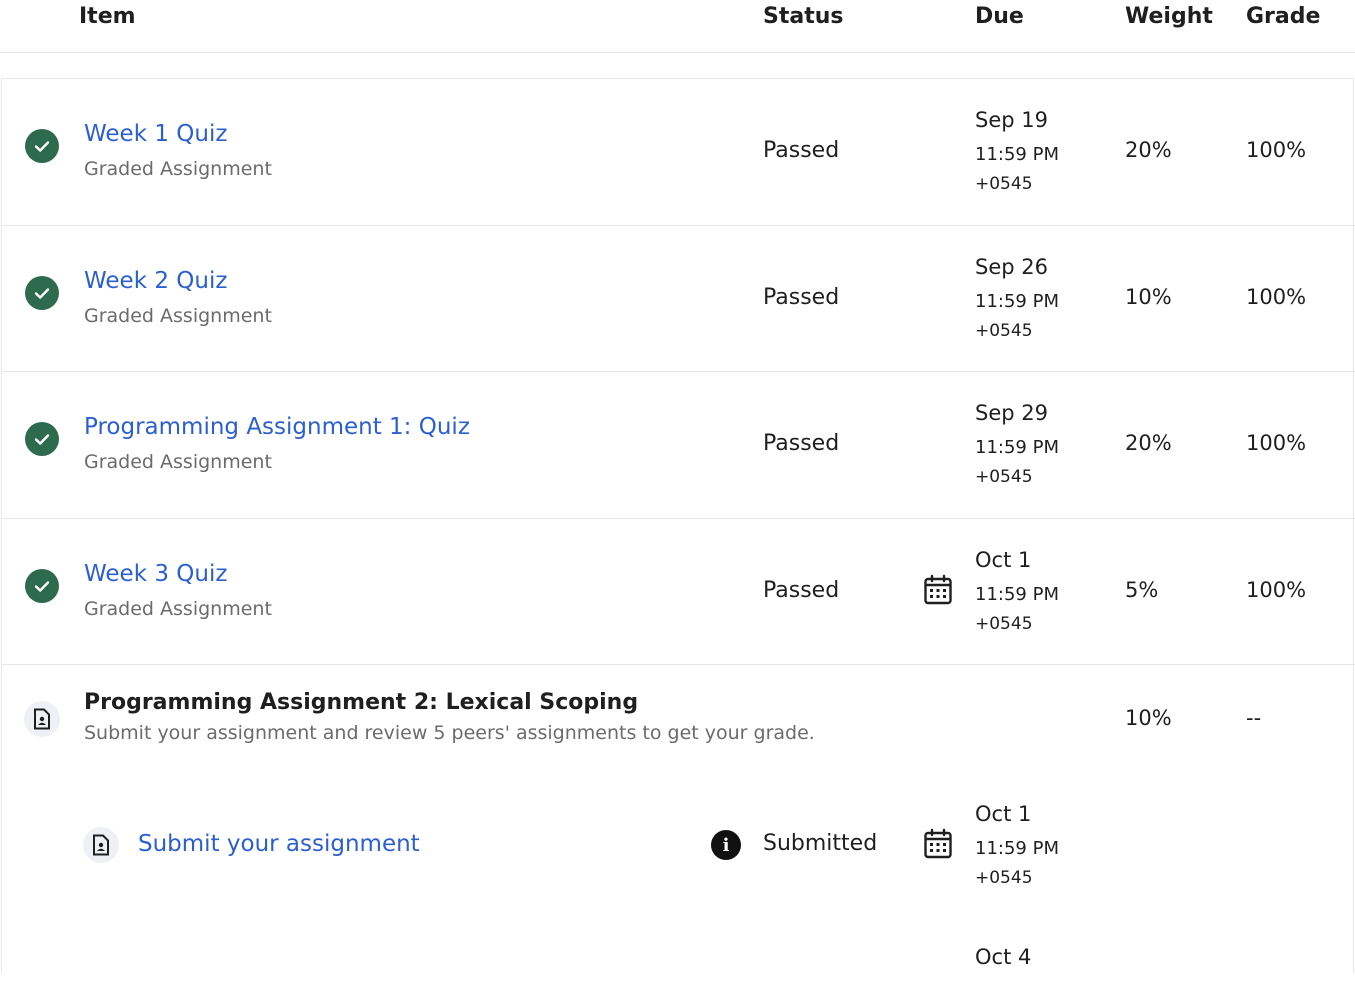 The image size is (1355, 985). What do you see at coordinates (726, 845) in the screenshot?
I see `info-icon: i` at bounding box center [726, 845].